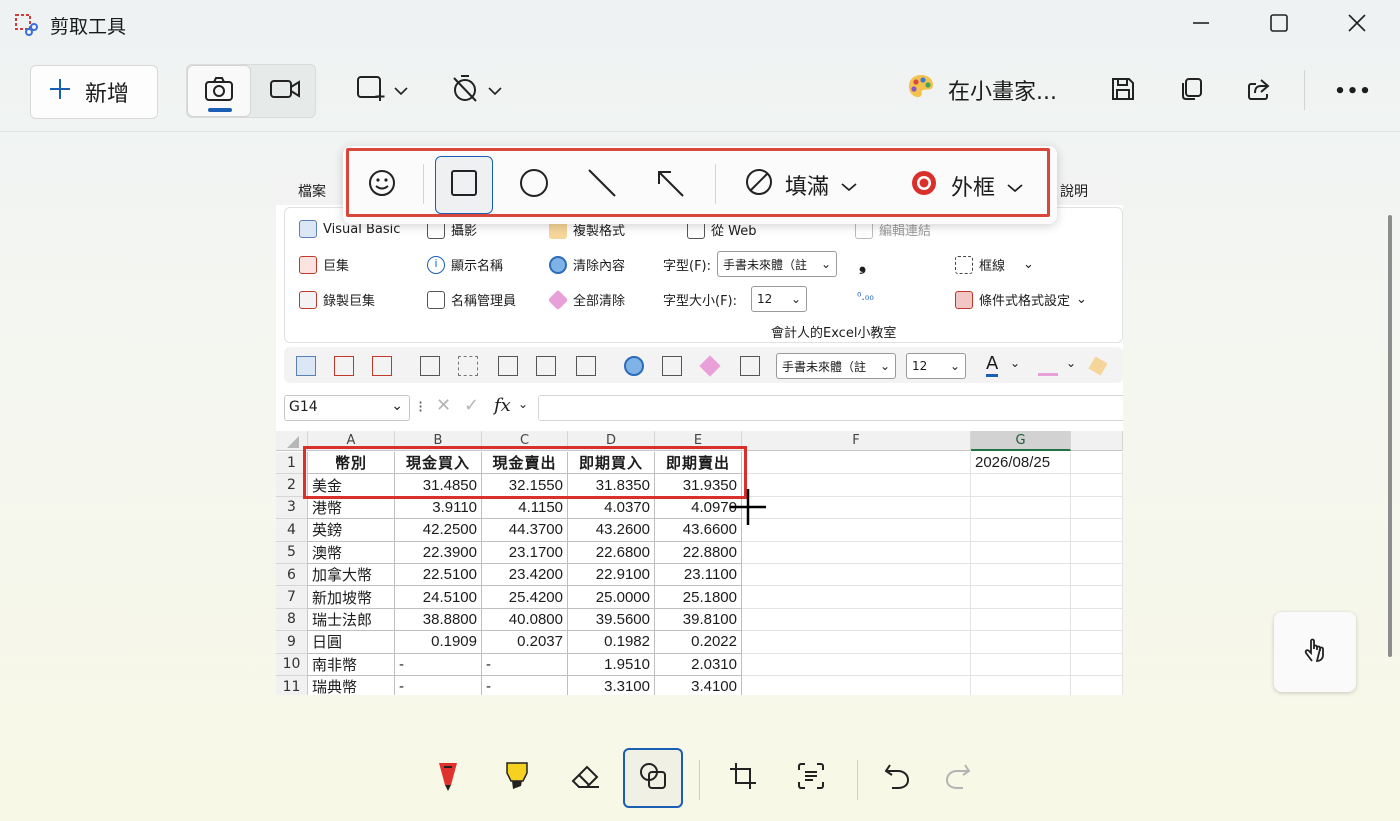 This screenshot has width=1400, height=821. What do you see at coordinates (351, 597) in the screenshot?
I see `table-cell: 新加坡幣` at bounding box center [351, 597].